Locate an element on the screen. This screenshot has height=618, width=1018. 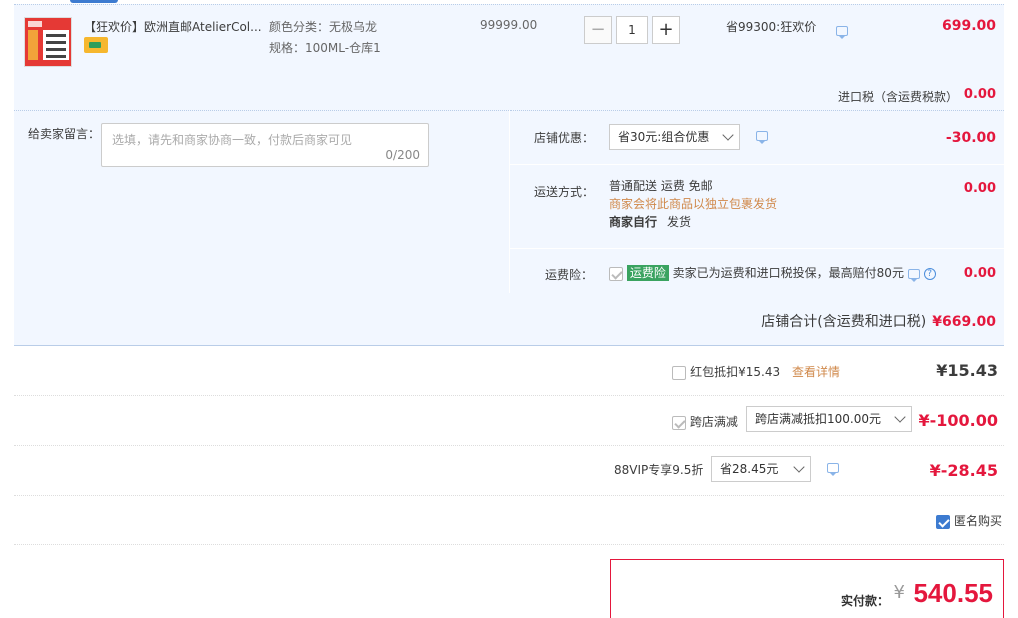
quantity-input: 1 is located at coordinates (632, 30).